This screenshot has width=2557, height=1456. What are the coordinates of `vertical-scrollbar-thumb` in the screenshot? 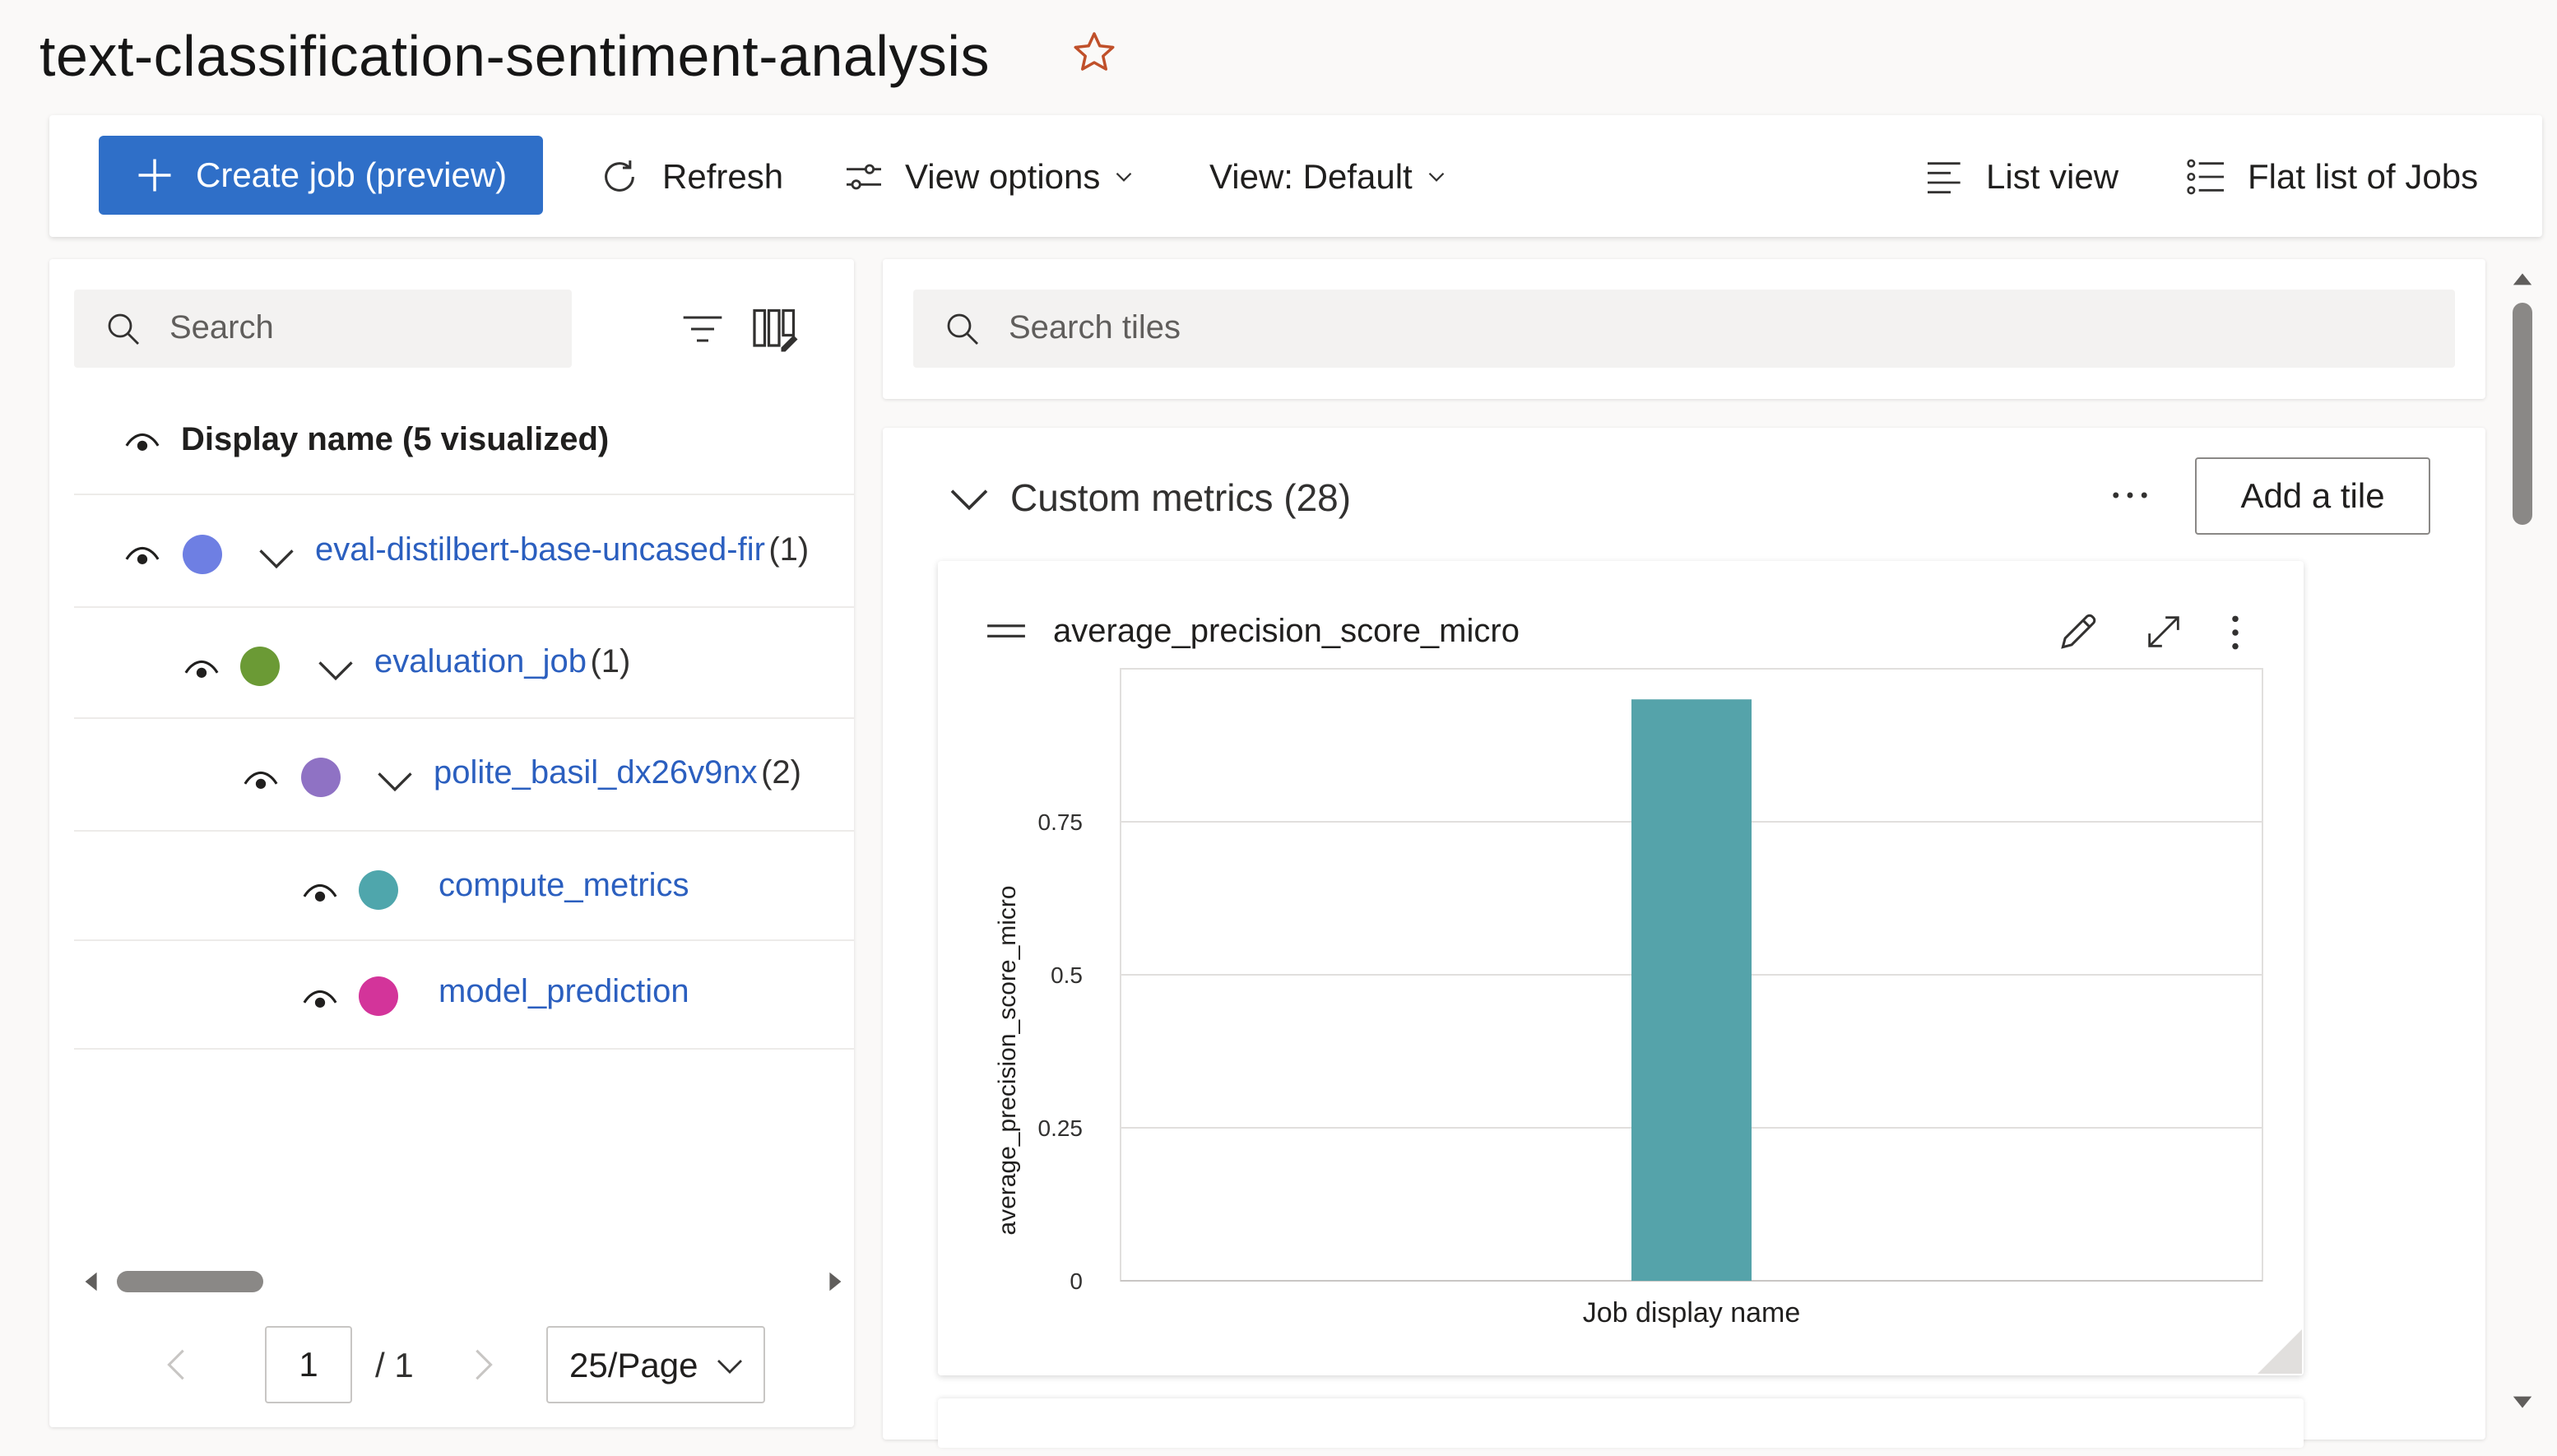 It's located at (2523, 414).